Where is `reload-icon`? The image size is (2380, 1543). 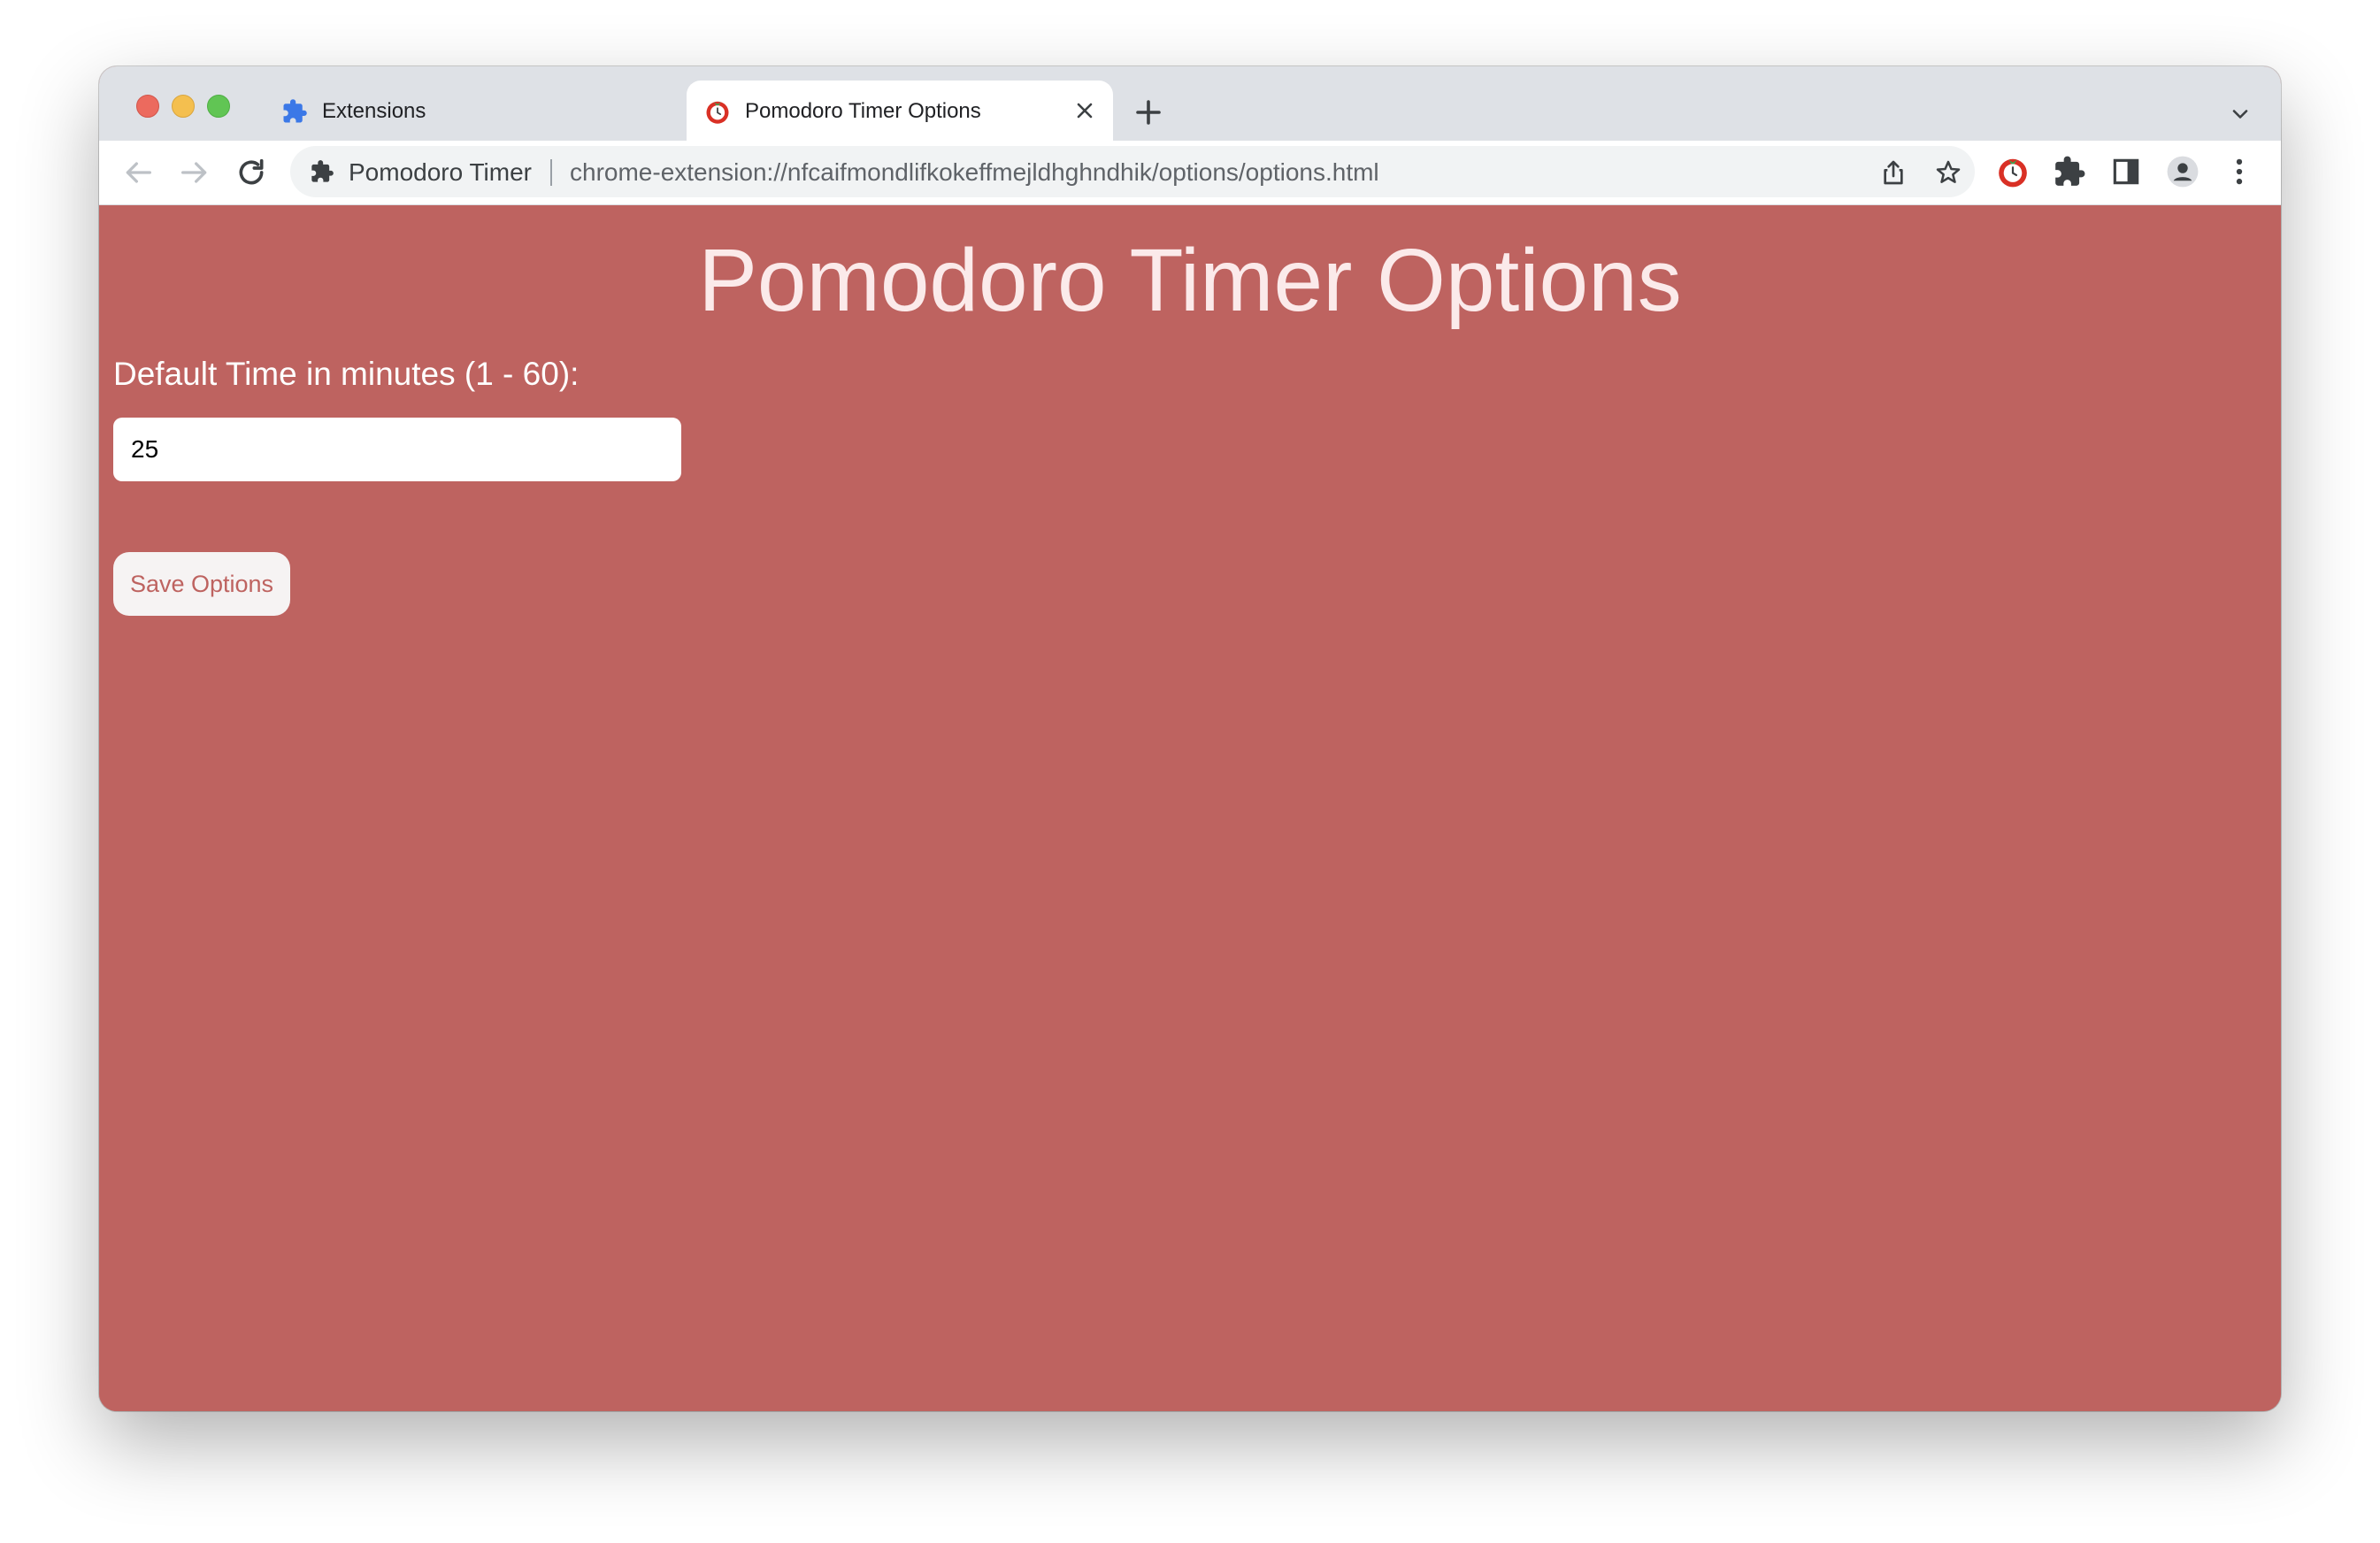
reload-icon is located at coordinates (251, 173).